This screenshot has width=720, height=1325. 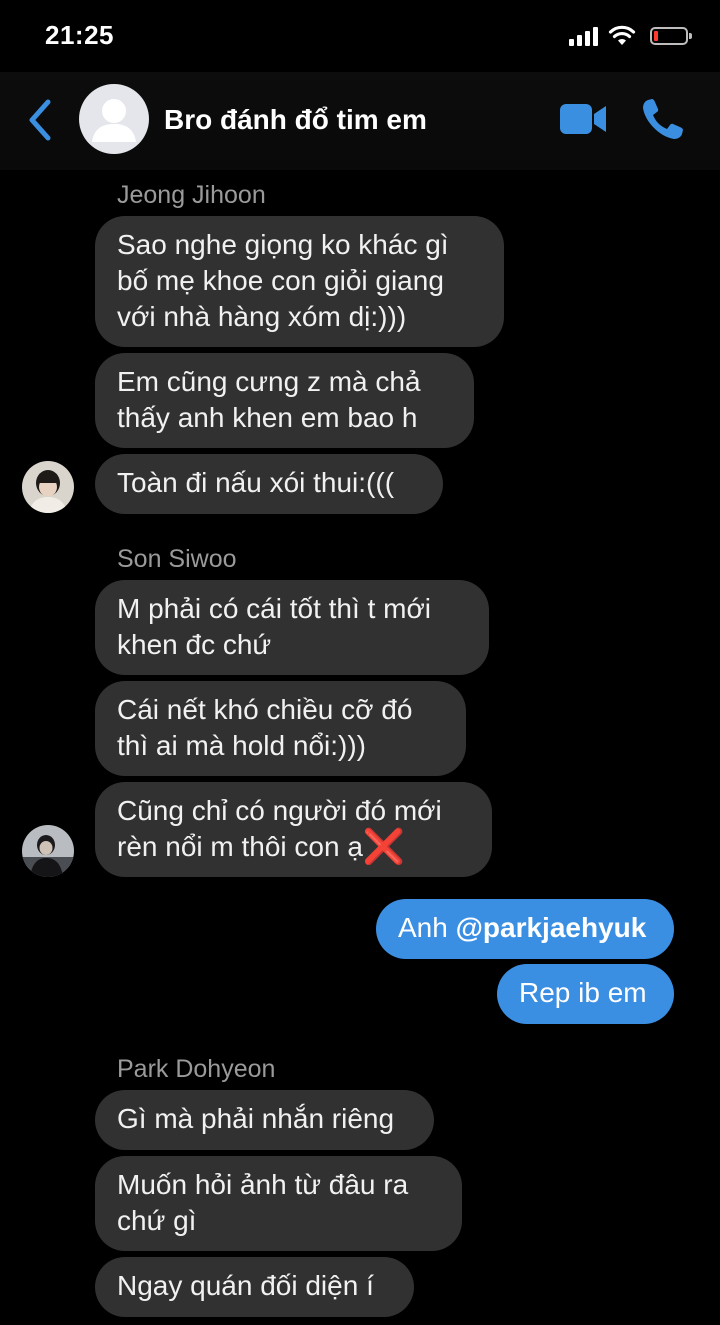 What do you see at coordinates (269, 381) in the screenshot?
I see `message-line: Em cũng cưng z mà chả` at bounding box center [269, 381].